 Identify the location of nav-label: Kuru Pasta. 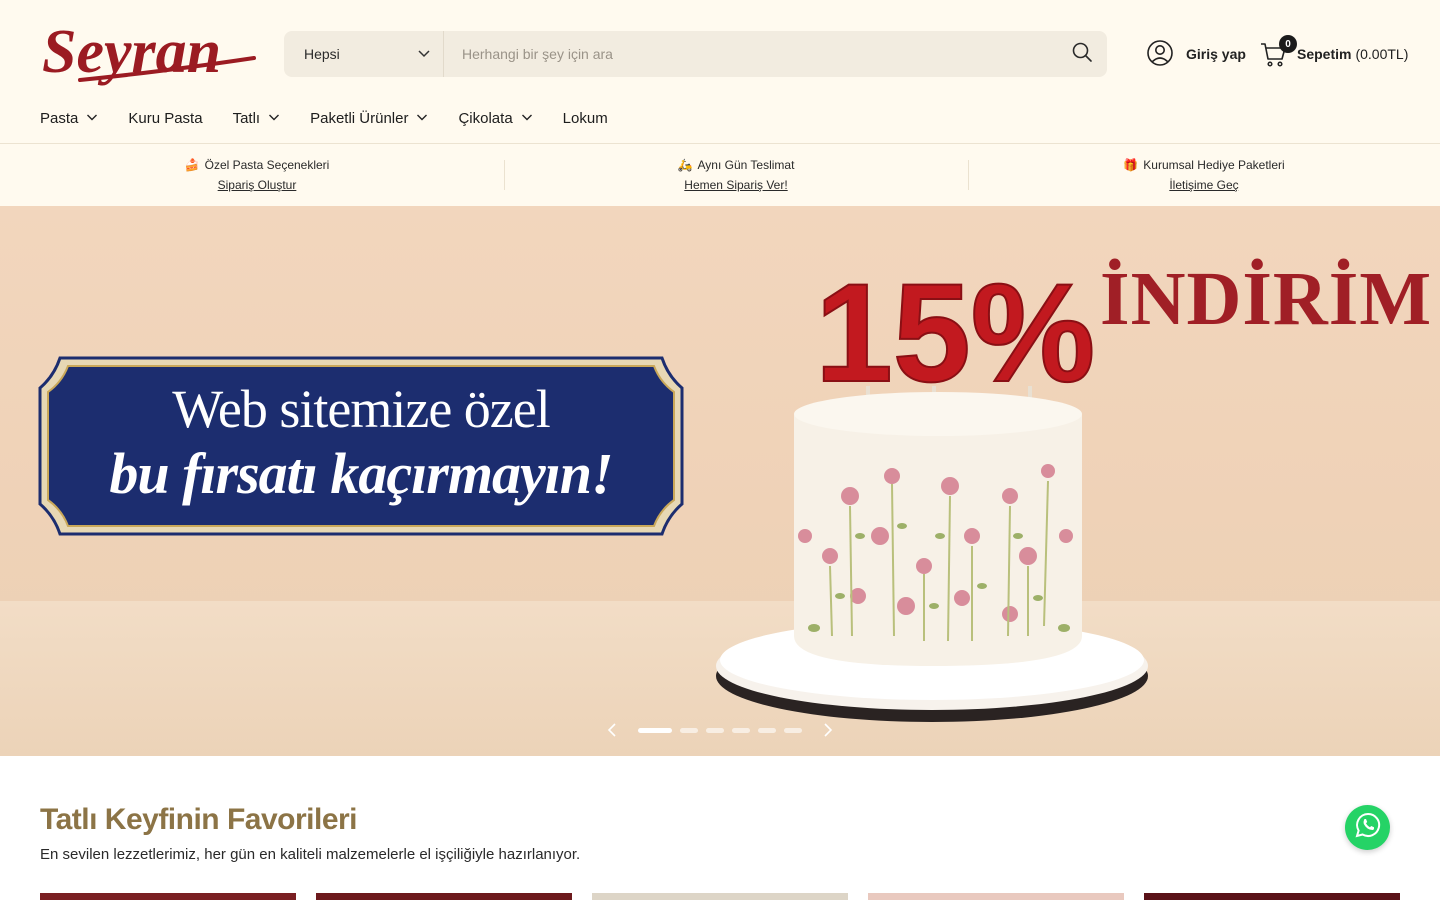
(165, 118).